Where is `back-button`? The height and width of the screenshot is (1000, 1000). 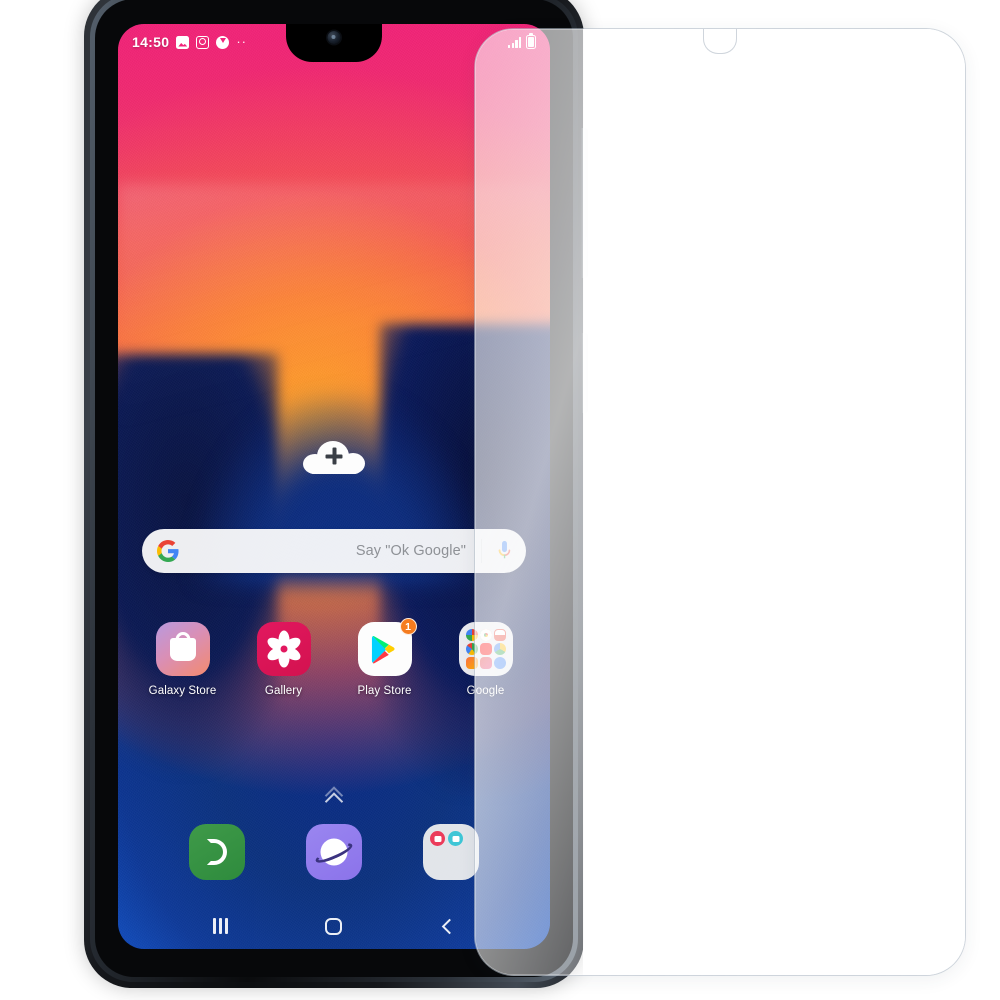
back-button is located at coordinates (447, 926).